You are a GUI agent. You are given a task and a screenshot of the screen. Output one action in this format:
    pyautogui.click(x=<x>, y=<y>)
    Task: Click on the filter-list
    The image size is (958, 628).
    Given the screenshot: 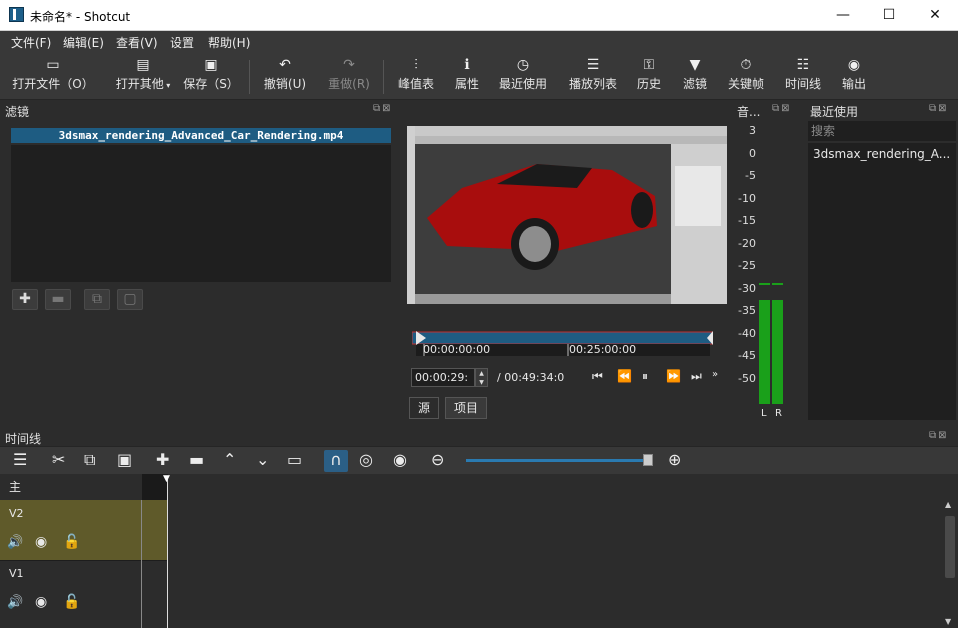 What is the action you would take?
    pyautogui.click(x=201, y=213)
    